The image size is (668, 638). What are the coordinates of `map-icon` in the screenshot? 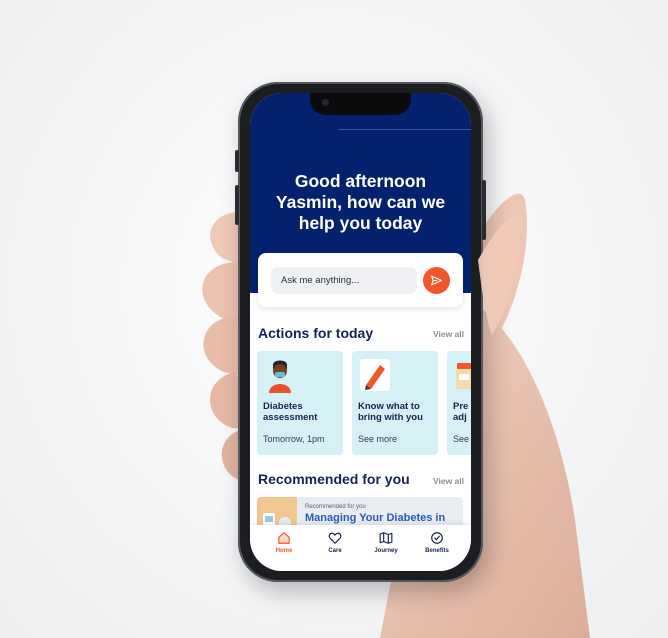 It's located at (386, 538).